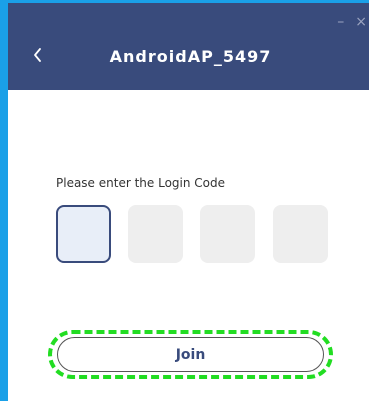 The image size is (369, 401). I want to click on join-button: Join, so click(190, 354).